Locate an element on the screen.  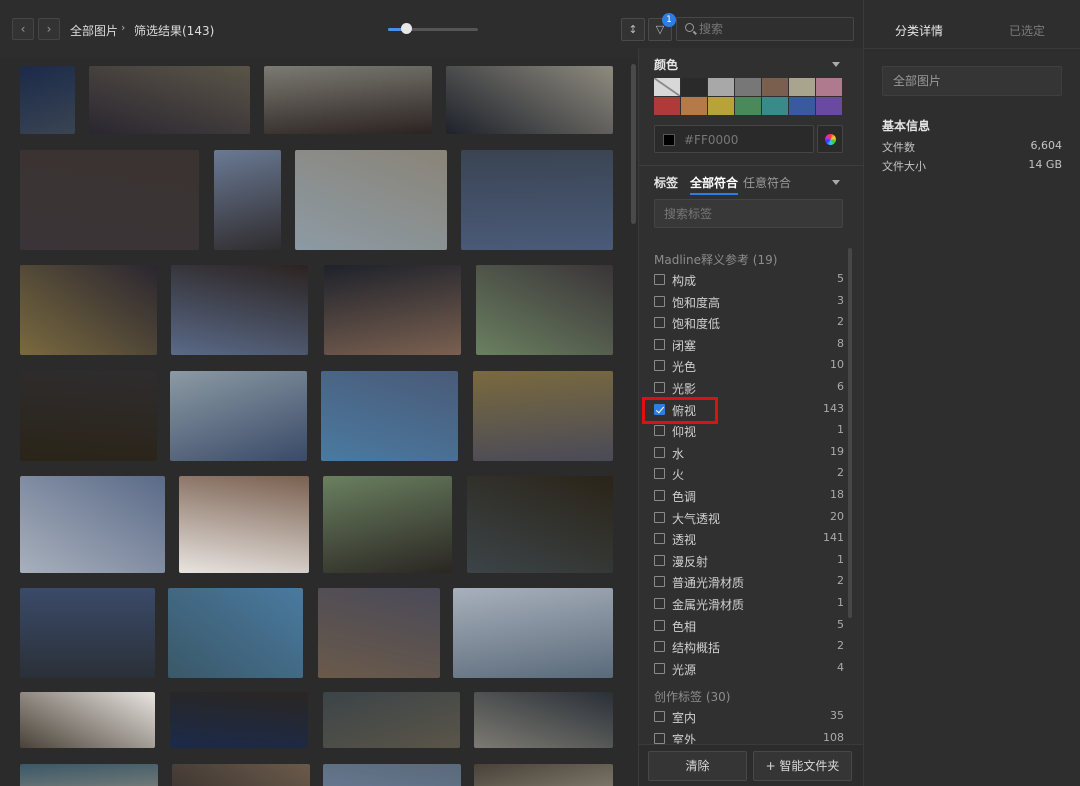
clear-button: 清除 is located at coordinates (697, 766).